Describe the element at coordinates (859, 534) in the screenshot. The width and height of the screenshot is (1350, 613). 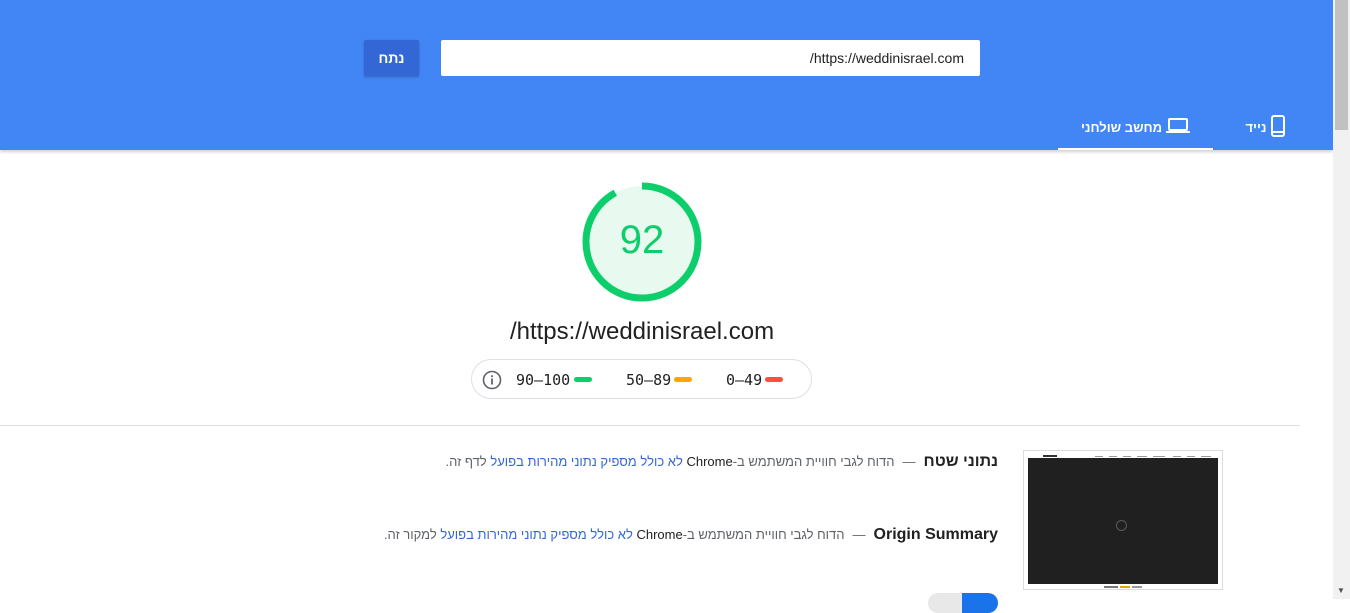
I see `origin-summary-dash: —` at that location.